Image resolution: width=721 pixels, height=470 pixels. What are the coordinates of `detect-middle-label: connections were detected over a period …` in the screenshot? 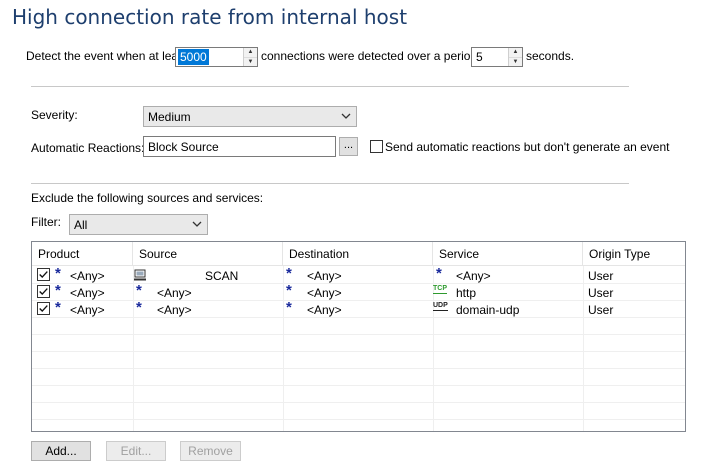 It's located at (376, 56).